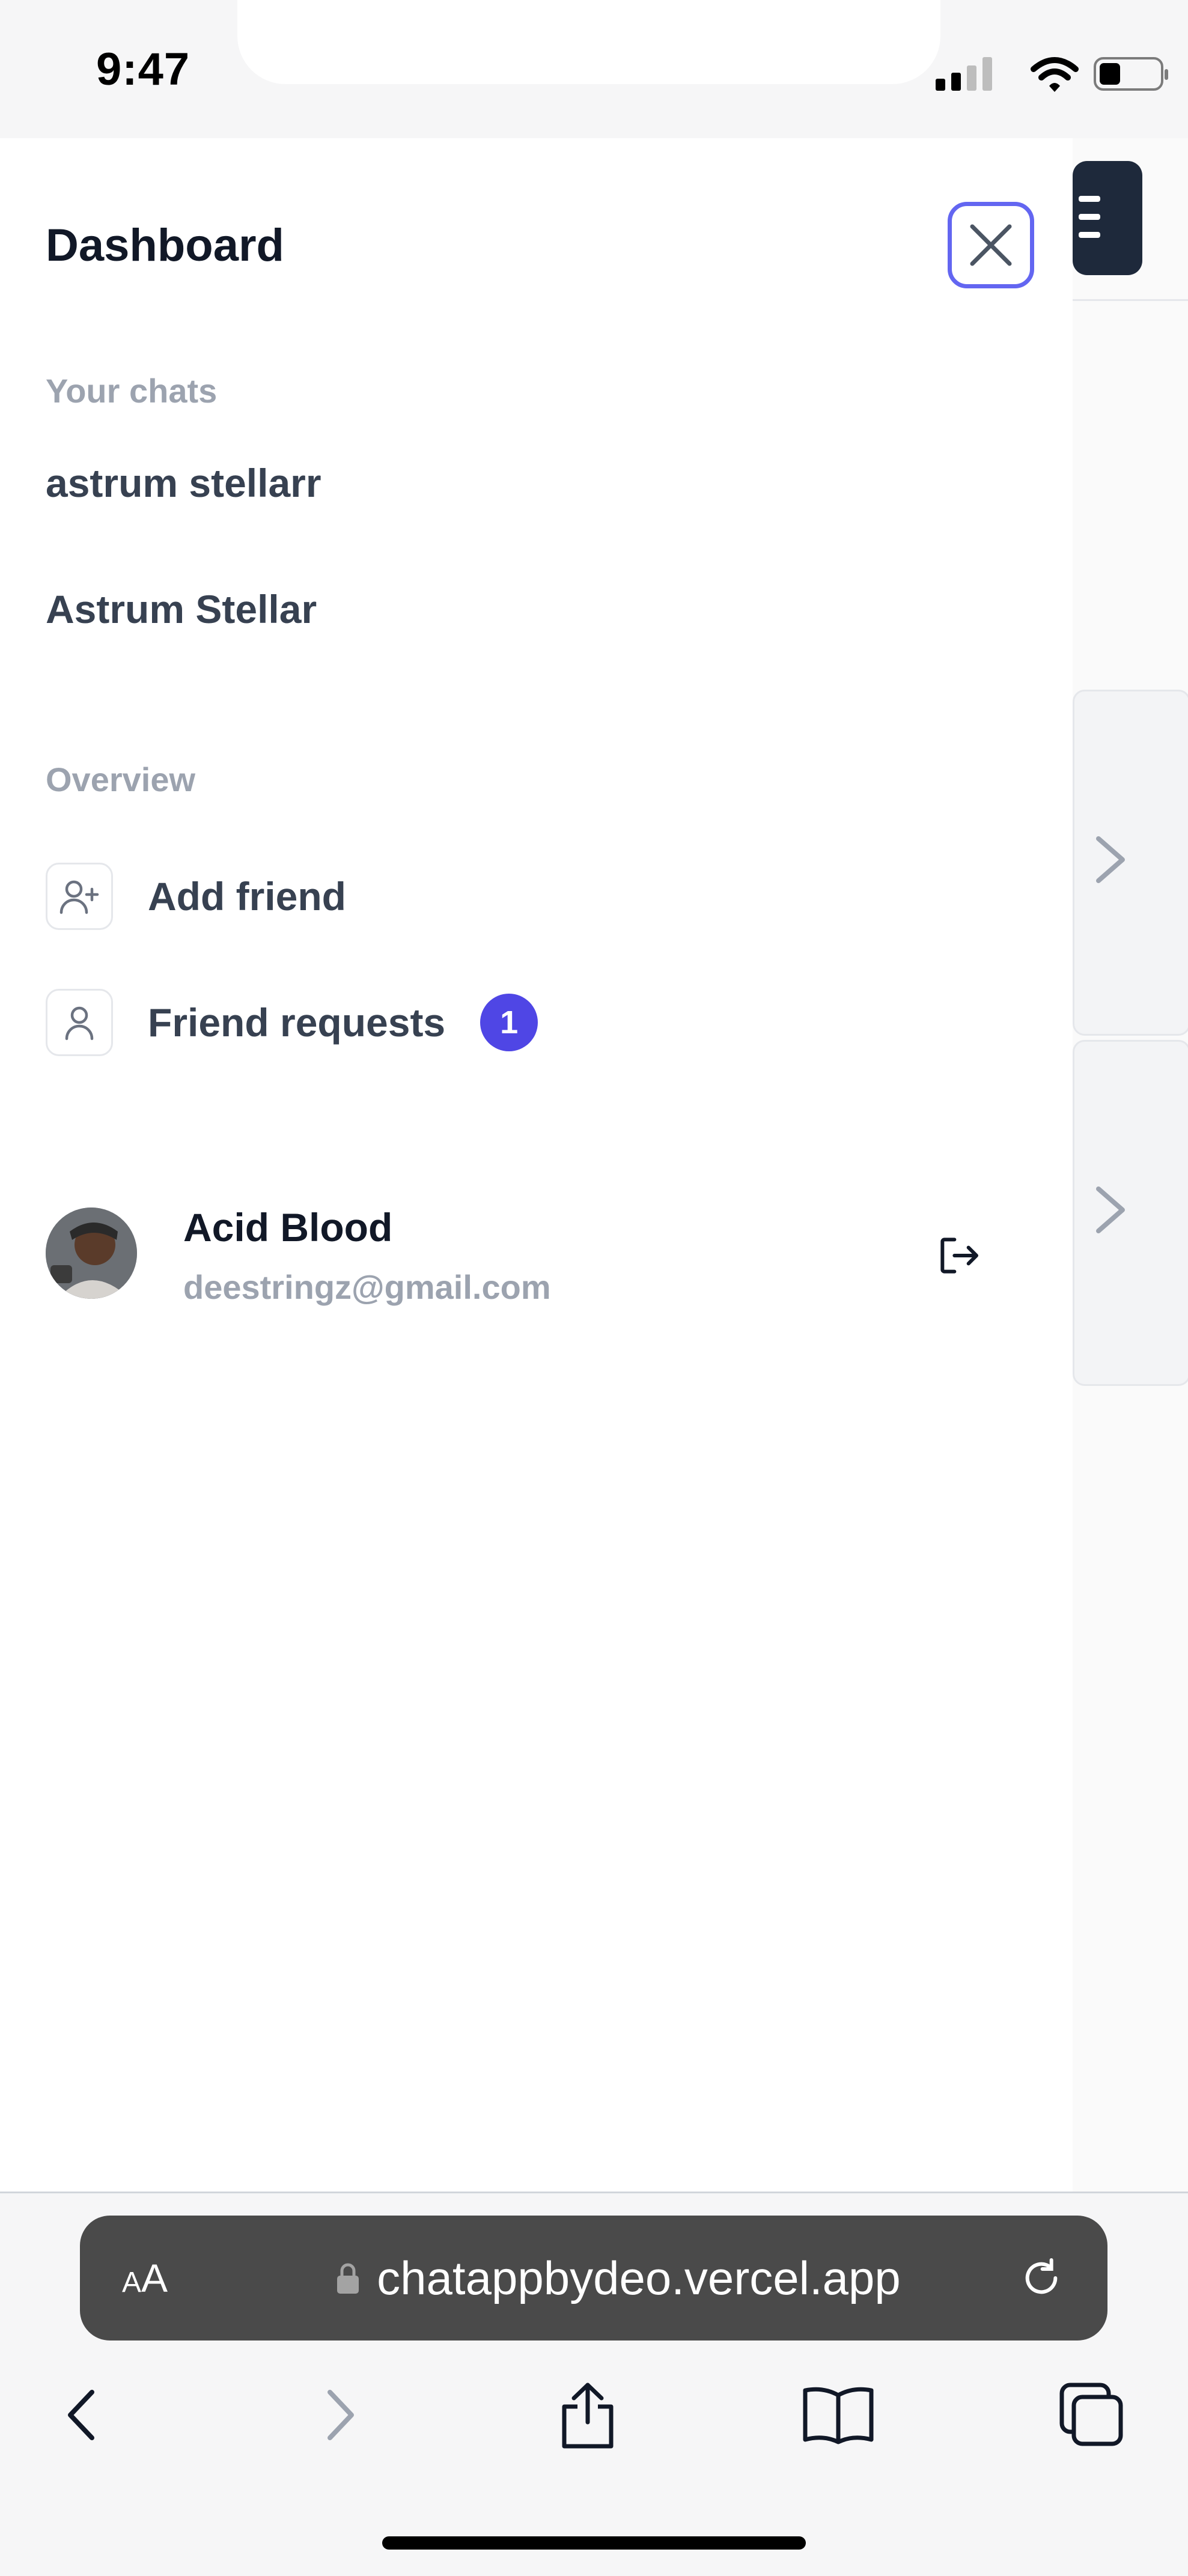 Image resolution: width=1188 pixels, height=2576 pixels. I want to click on add-friend-link: Add friend, so click(196, 896).